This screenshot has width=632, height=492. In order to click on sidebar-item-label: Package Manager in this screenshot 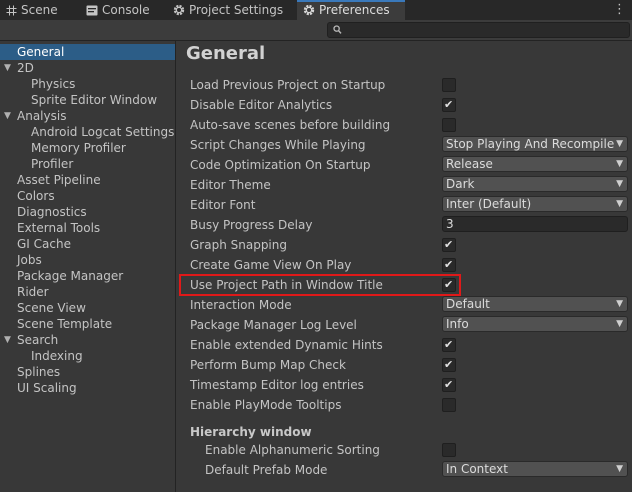, I will do `click(70, 276)`.